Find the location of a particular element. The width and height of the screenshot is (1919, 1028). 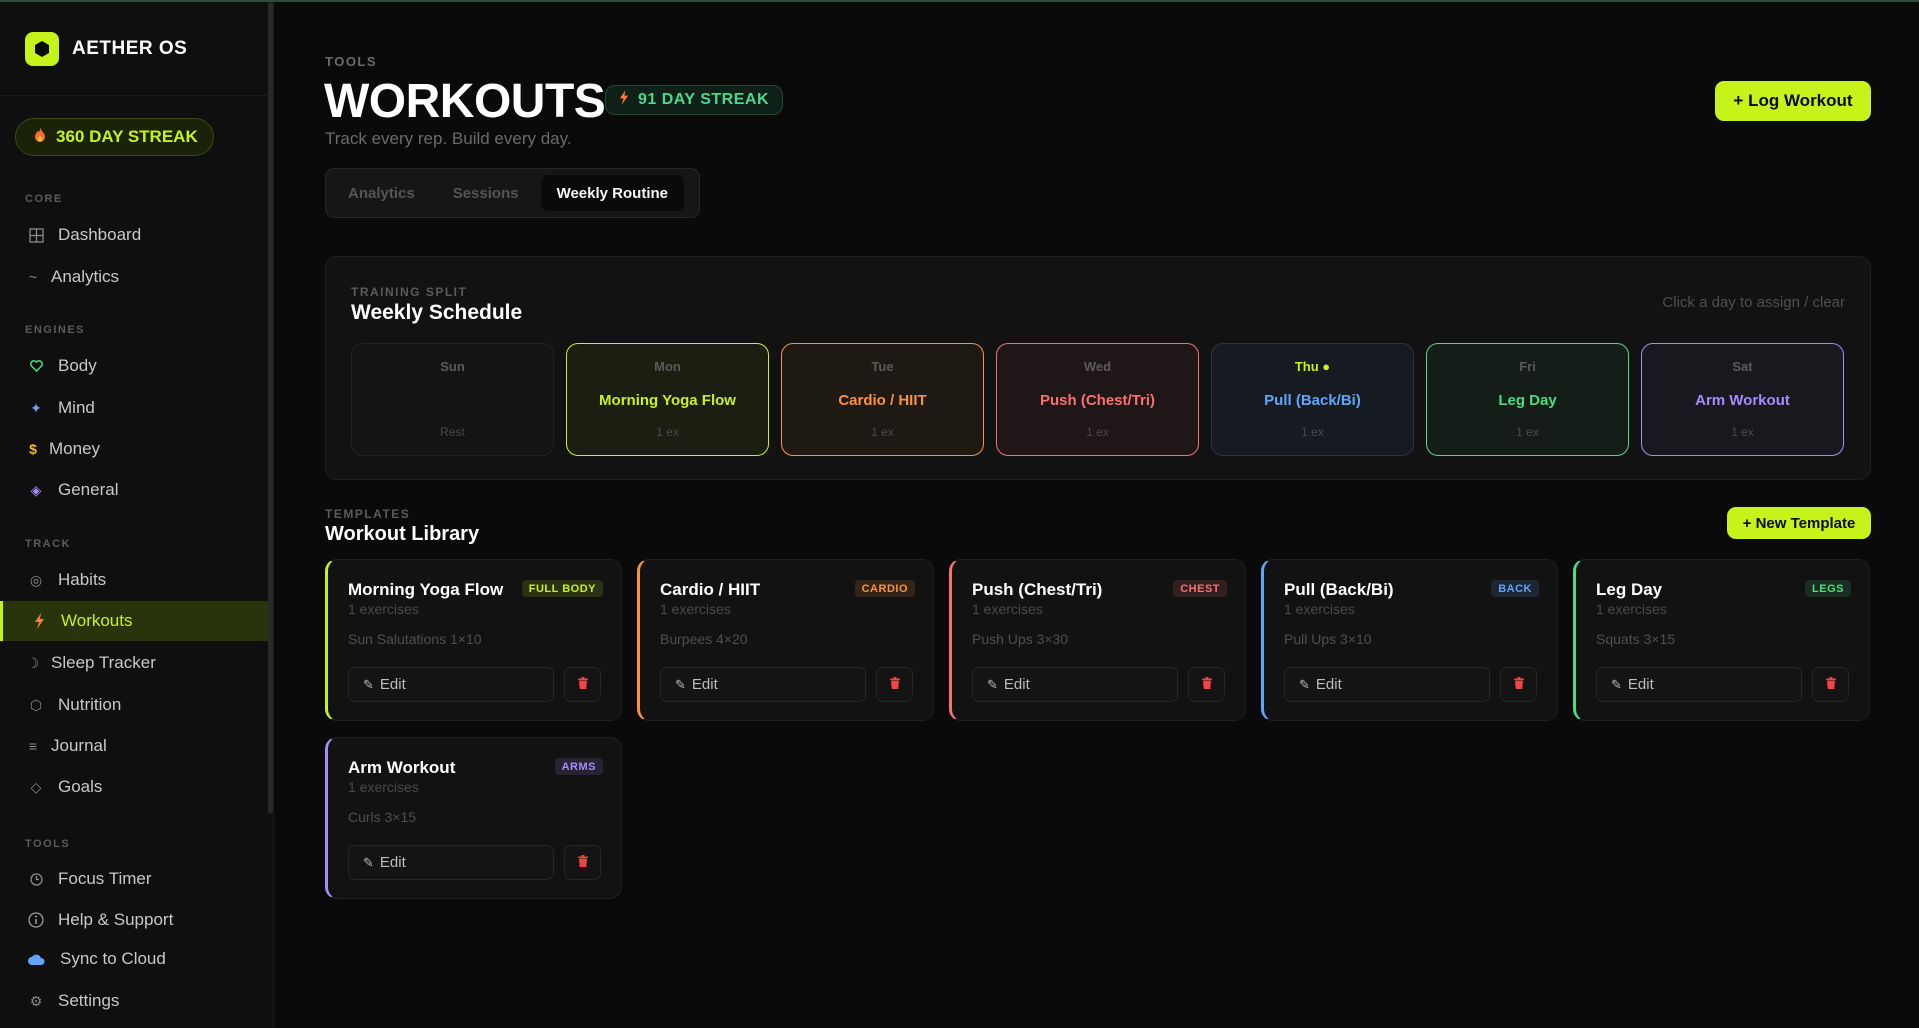

sidebar-item-sleep-tracker: ☽ Sleep Tracker is located at coordinates (135, 663).